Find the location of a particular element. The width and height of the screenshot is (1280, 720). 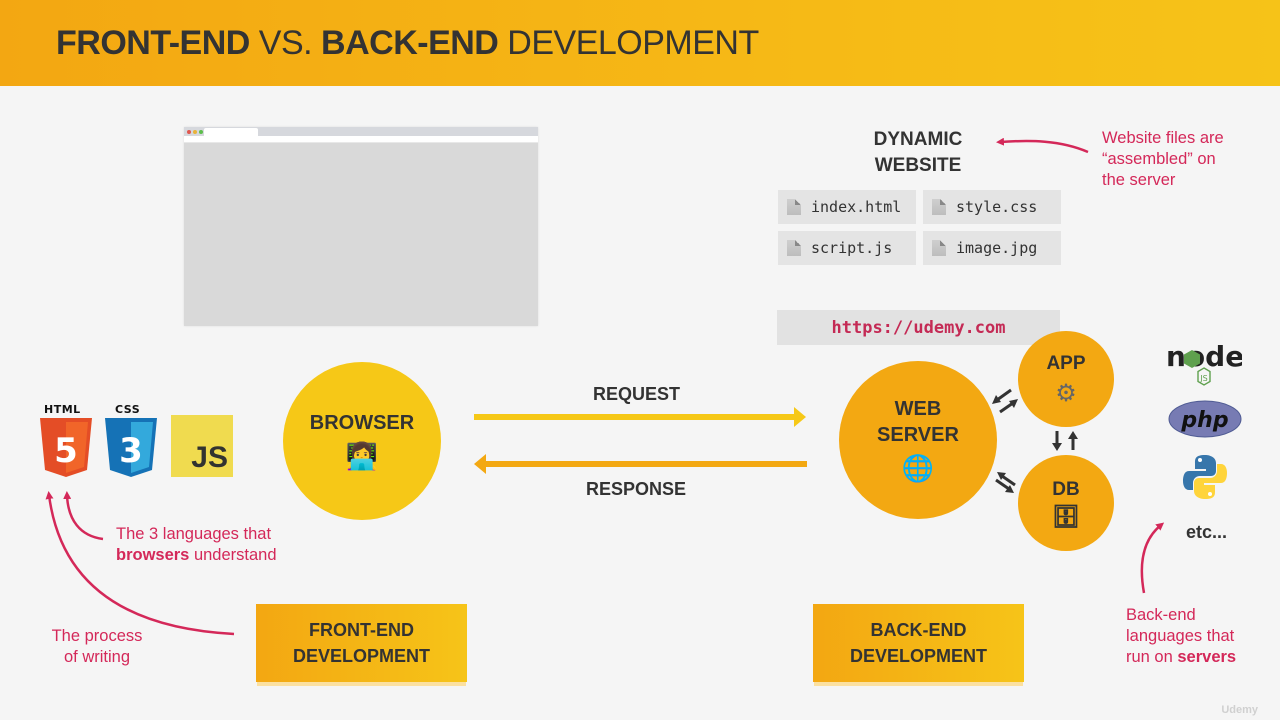

browser-tab-bar is located at coordinates (361, 131).